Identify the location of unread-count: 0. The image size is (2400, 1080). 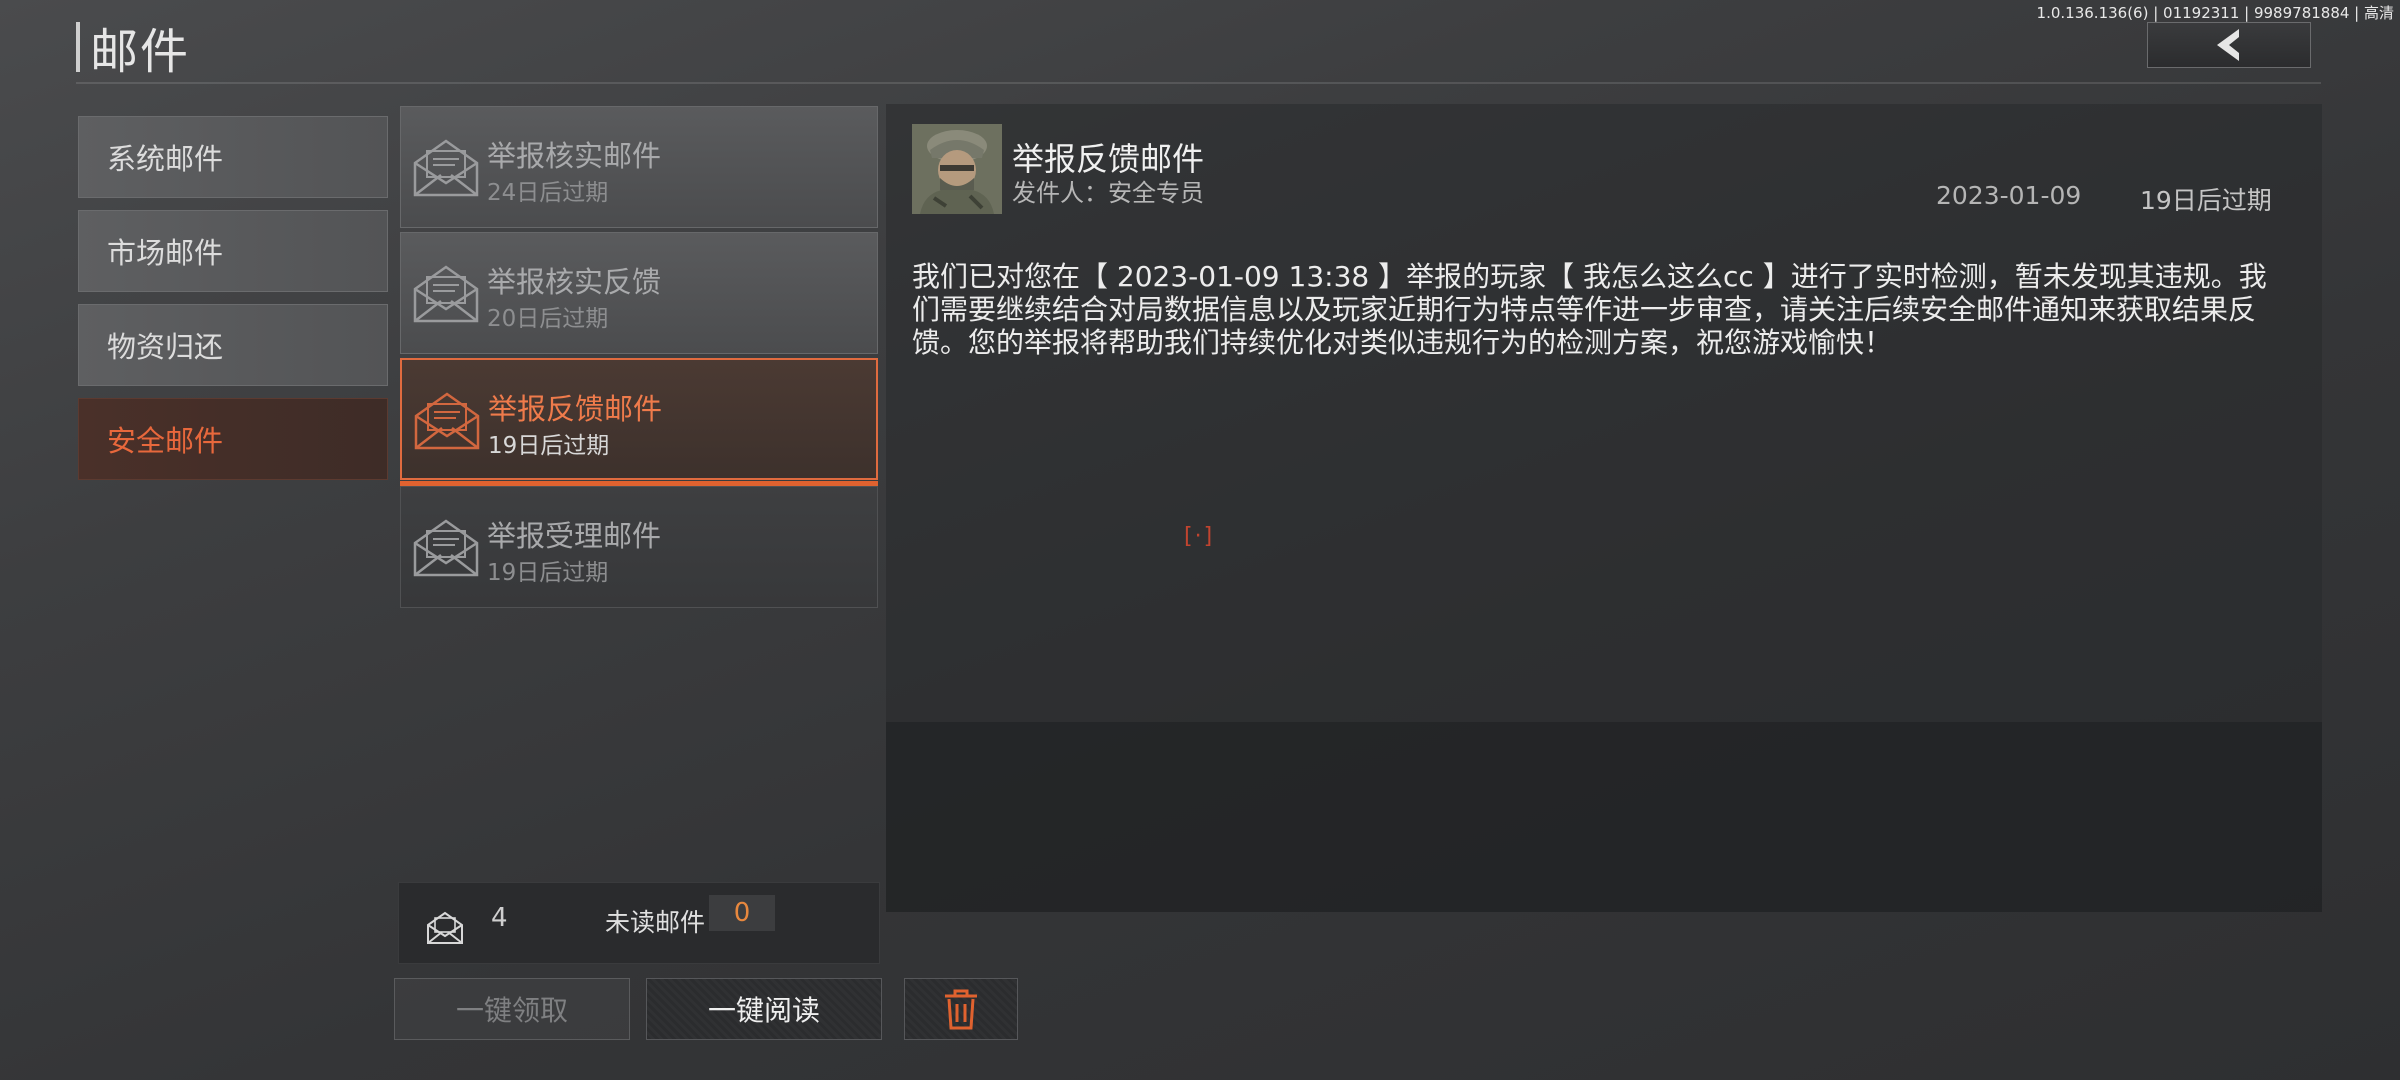
(742, 913).